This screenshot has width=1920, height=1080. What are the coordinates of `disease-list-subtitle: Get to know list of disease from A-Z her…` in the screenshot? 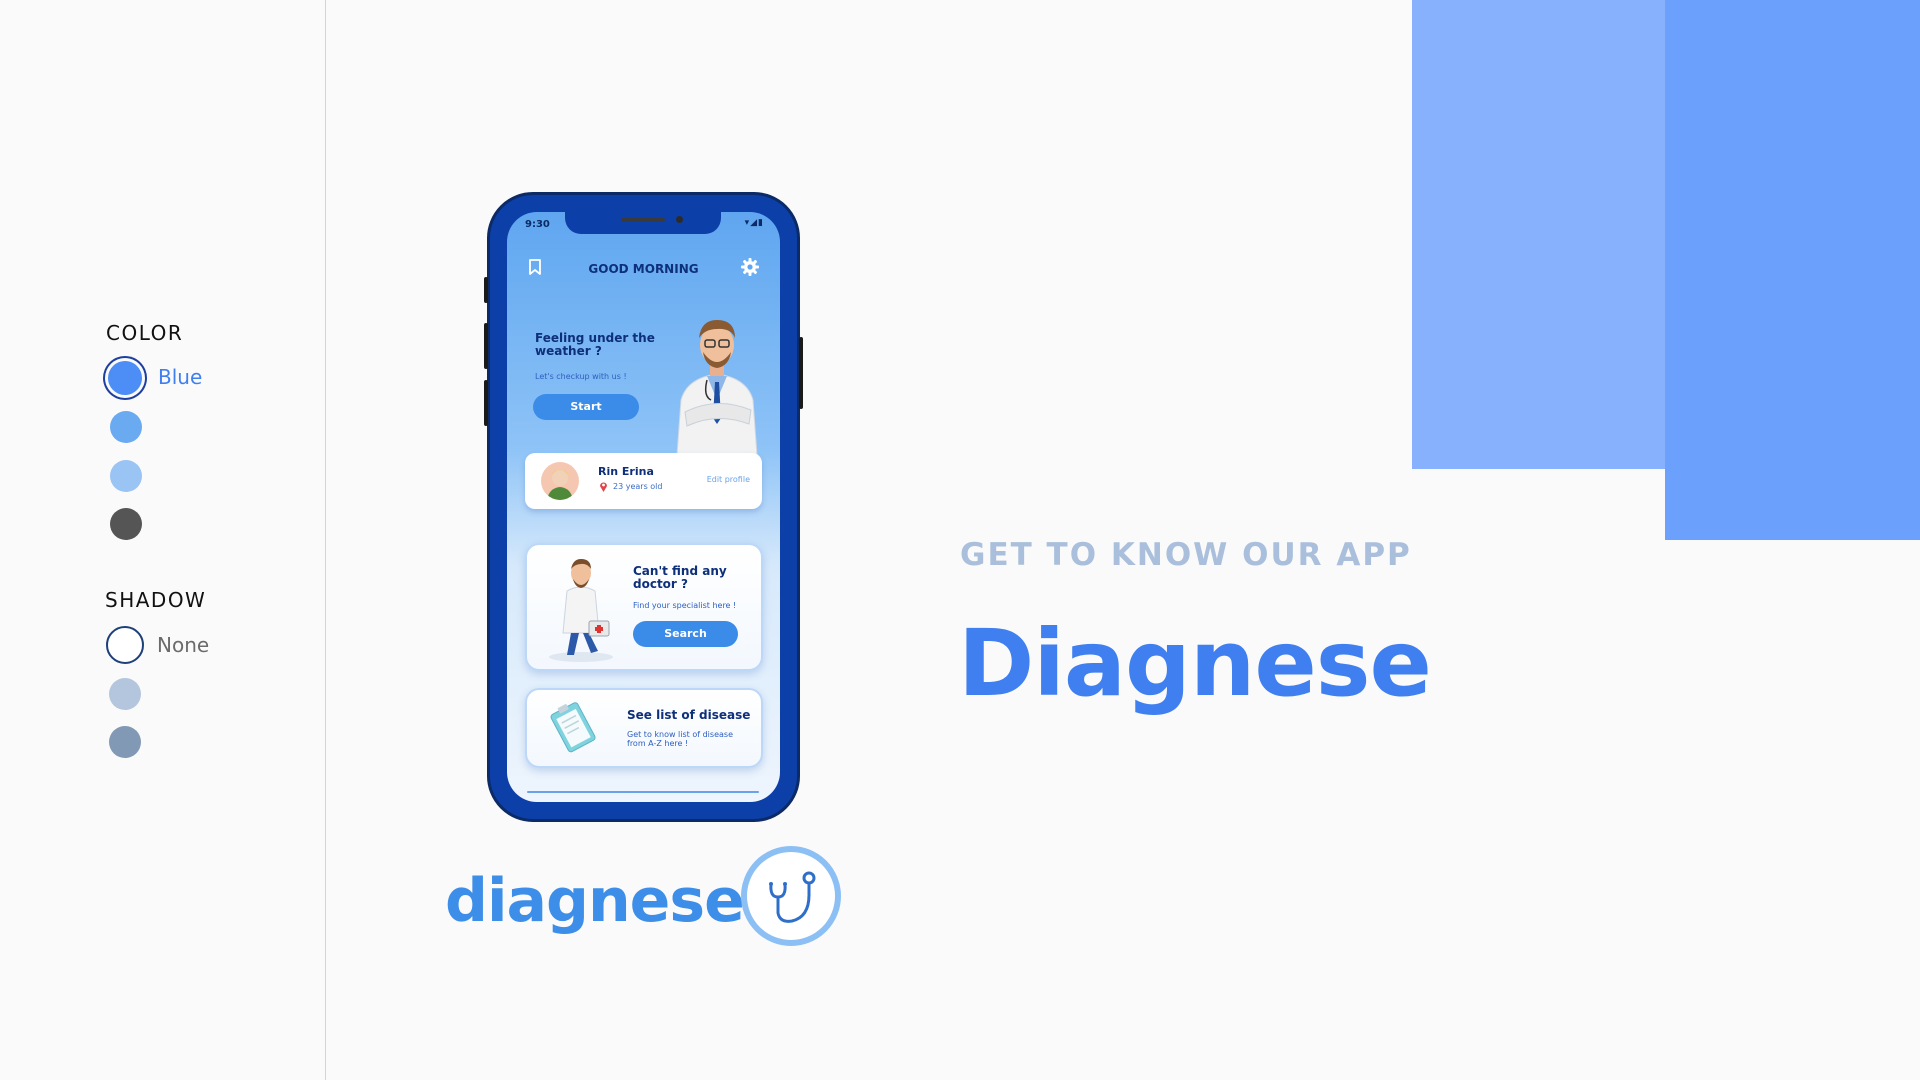 It's located at (680, 739).